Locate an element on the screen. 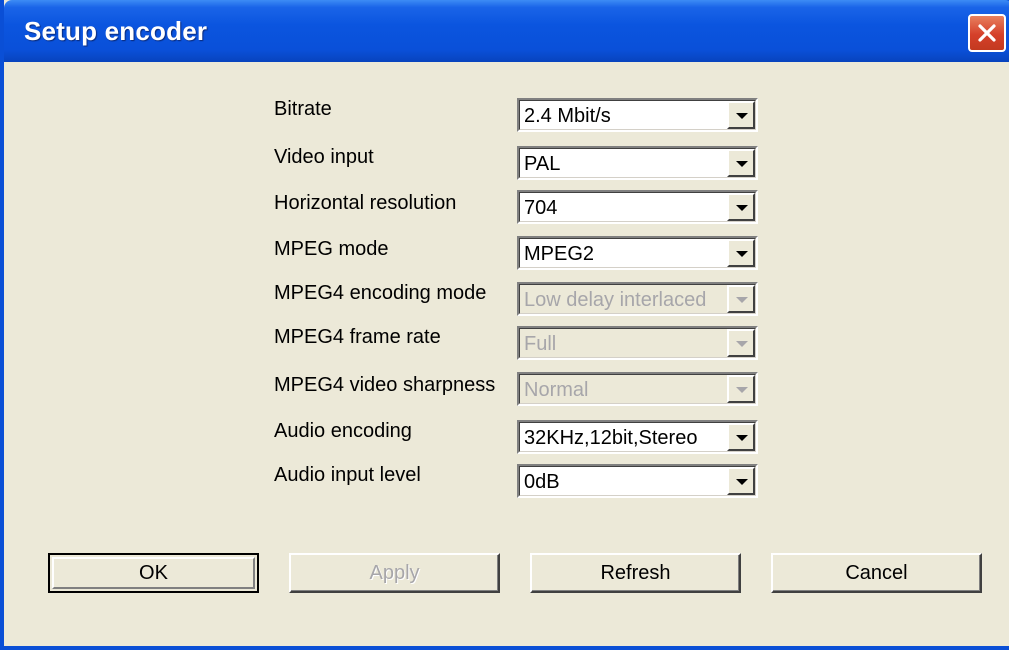 The width and height of the screenshot is (1009, 650). mpeg4-encoding-mode-value: Low delay interlaced is located at coordinates (615, 300).